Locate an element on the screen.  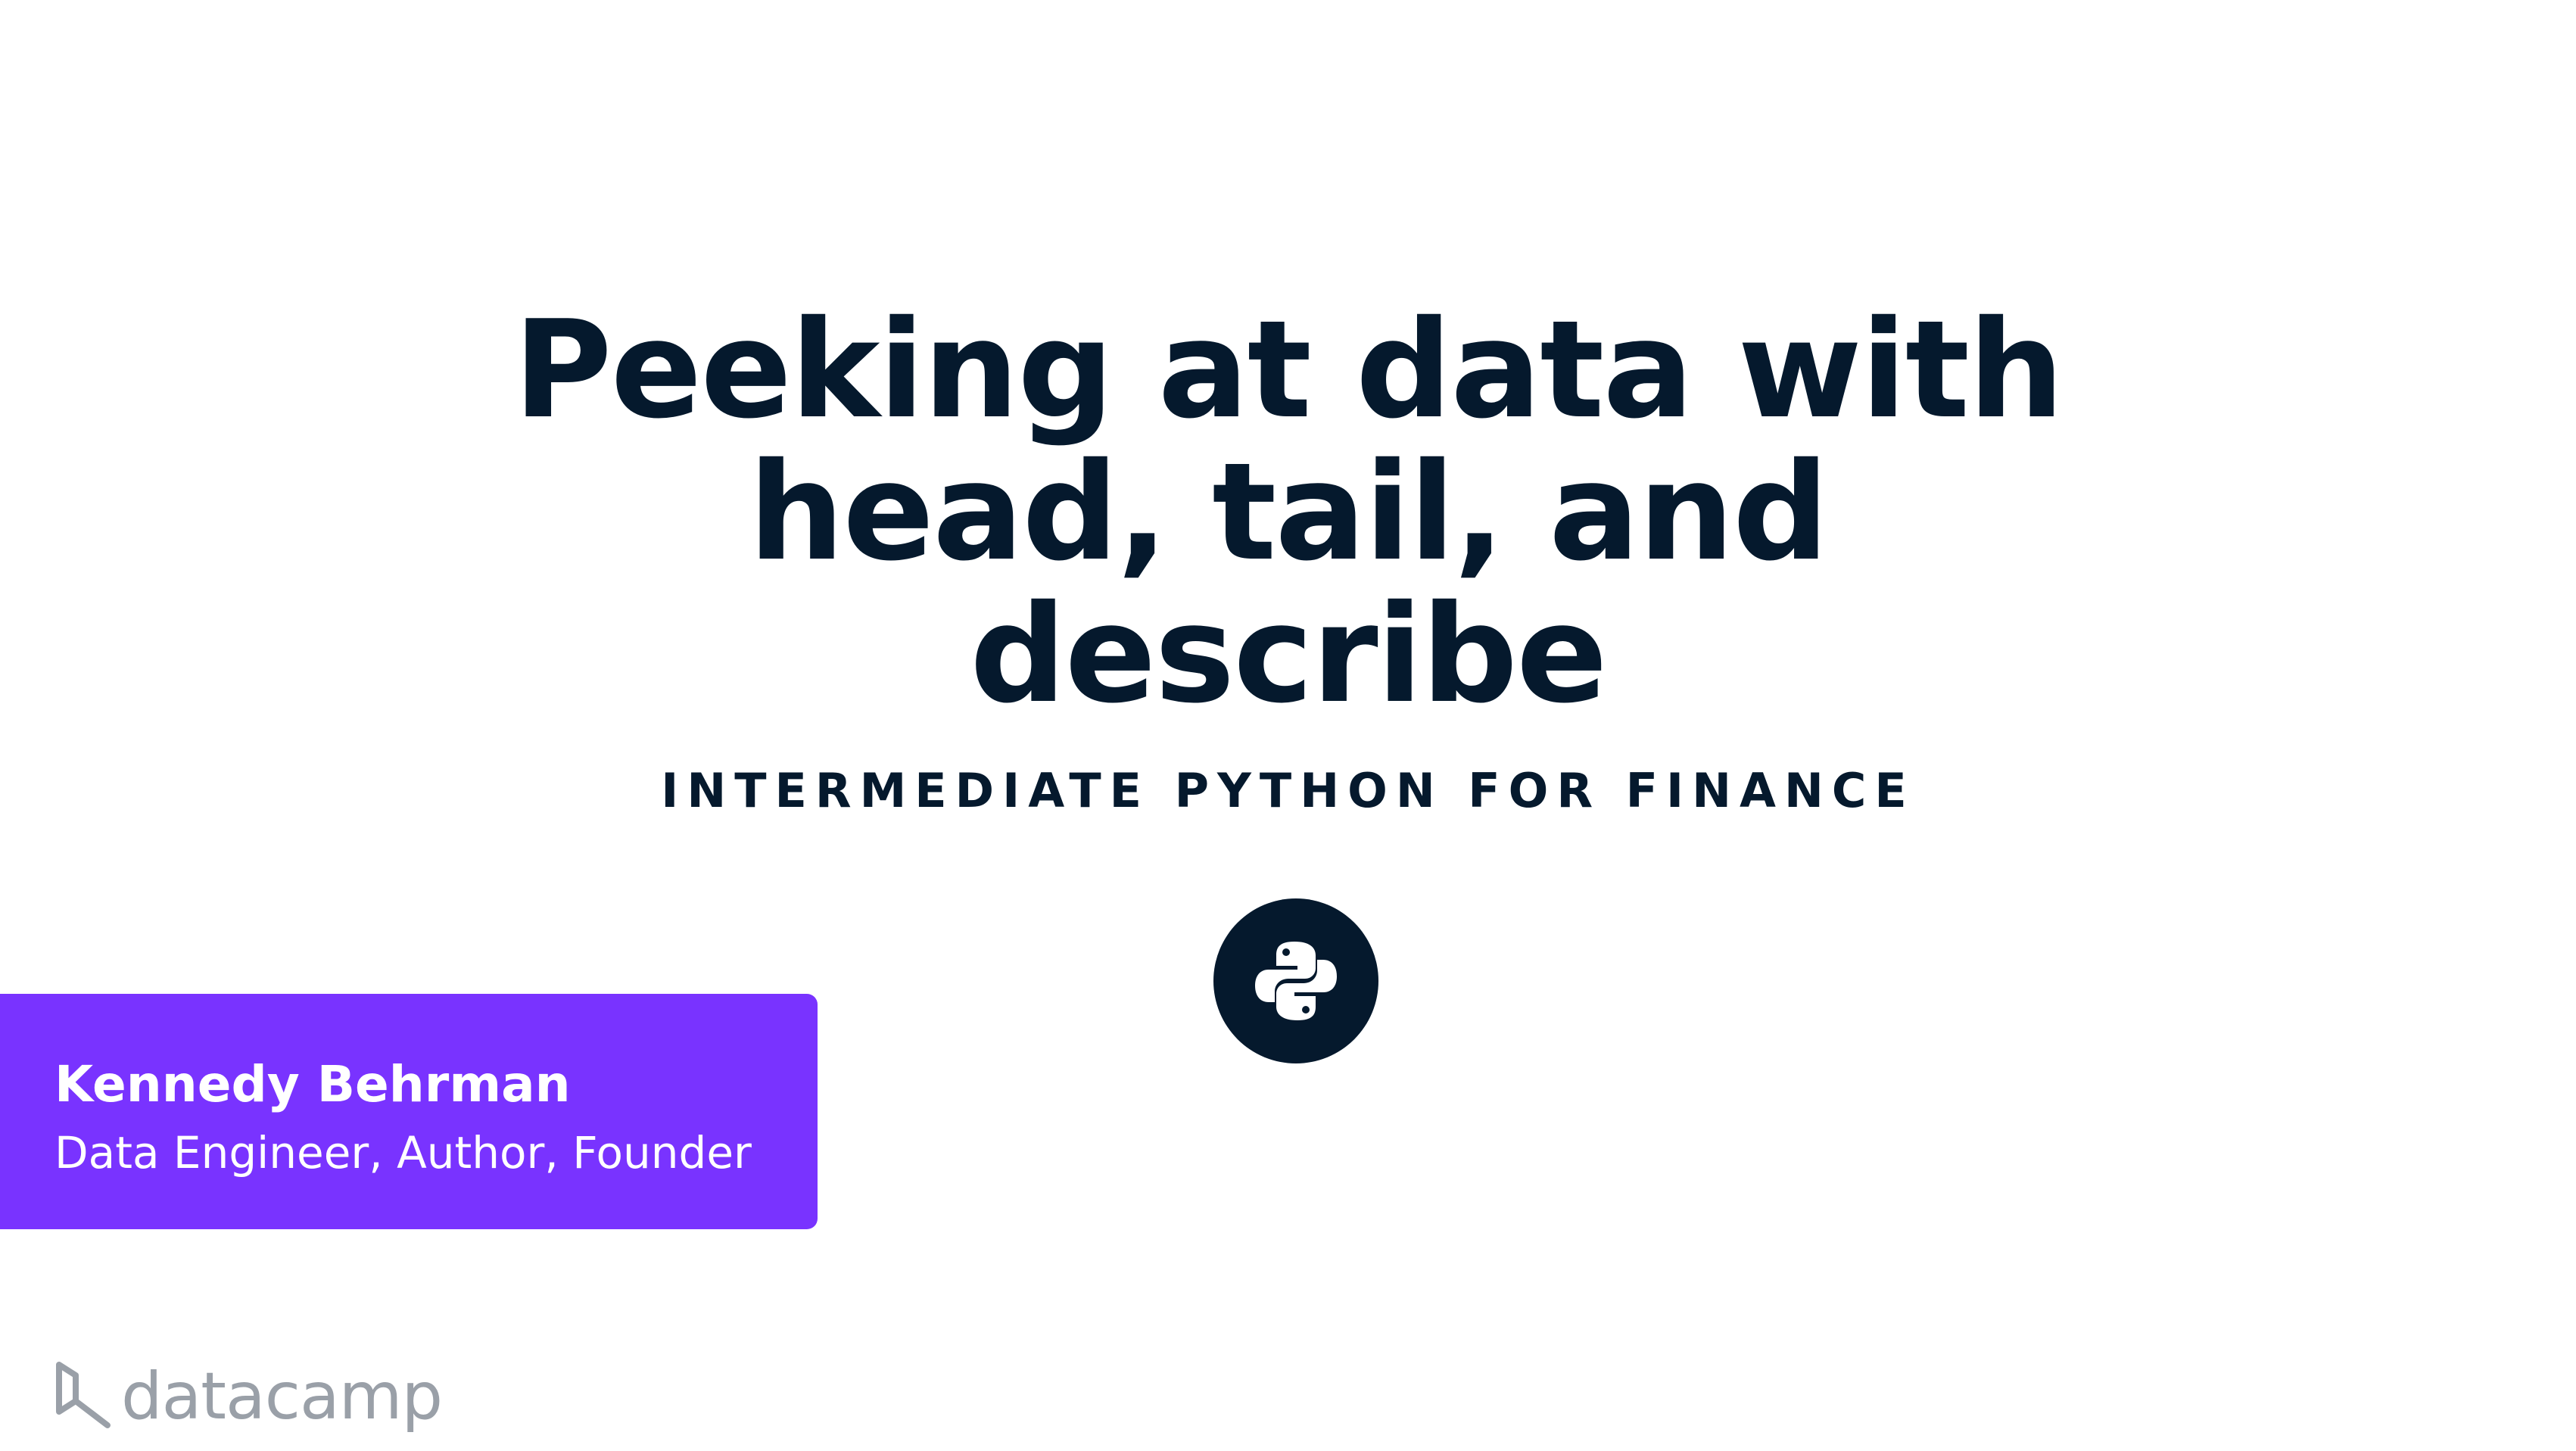
slide-title-line-1: Peeking at data with is located at coordinates (1288, 370).